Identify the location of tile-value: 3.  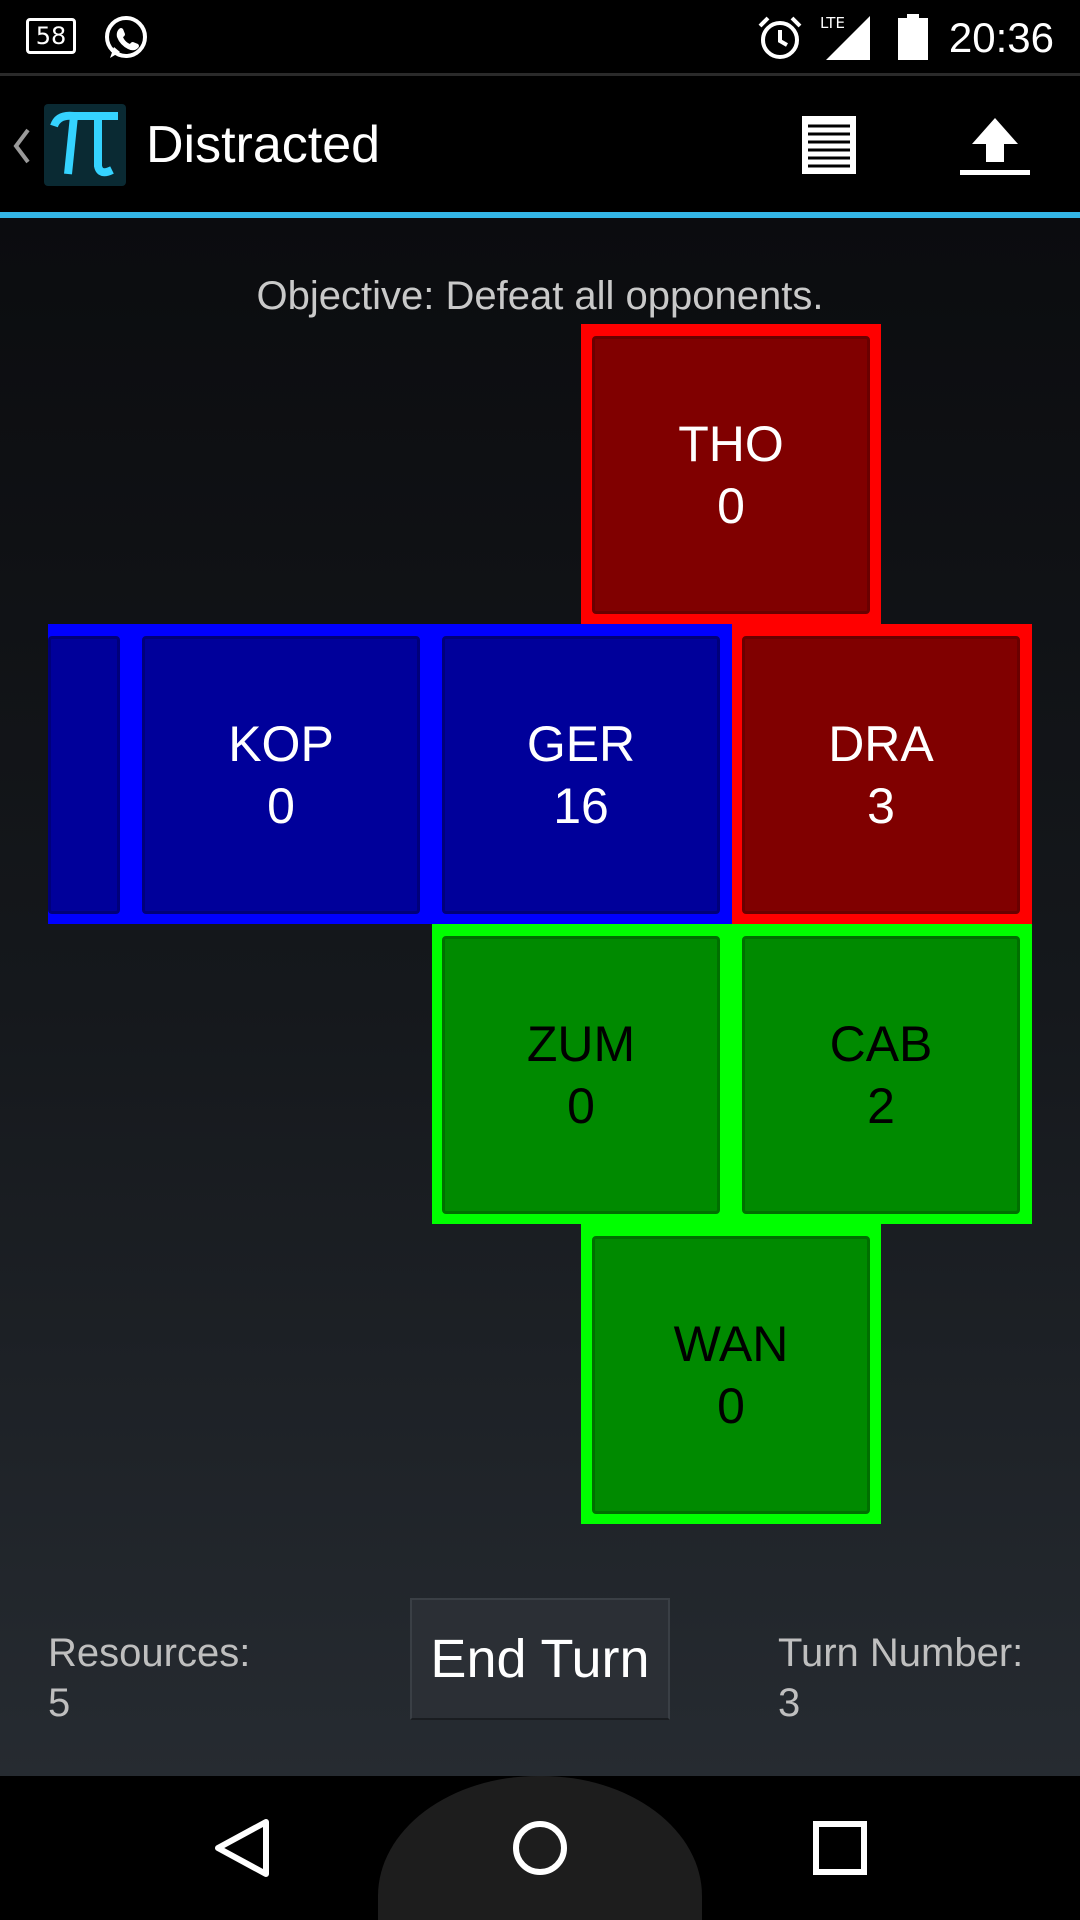
(881, 806).